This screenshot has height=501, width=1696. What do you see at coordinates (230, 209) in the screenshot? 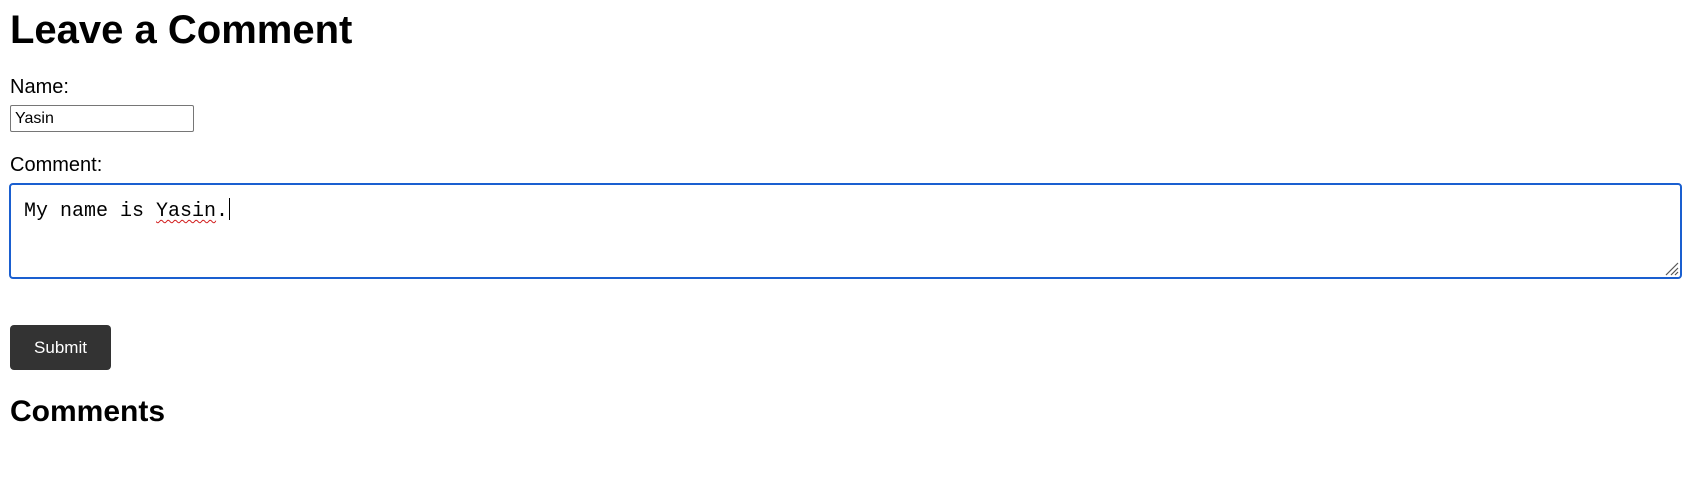
I see `text-caret` at bounding box center [230, 209].